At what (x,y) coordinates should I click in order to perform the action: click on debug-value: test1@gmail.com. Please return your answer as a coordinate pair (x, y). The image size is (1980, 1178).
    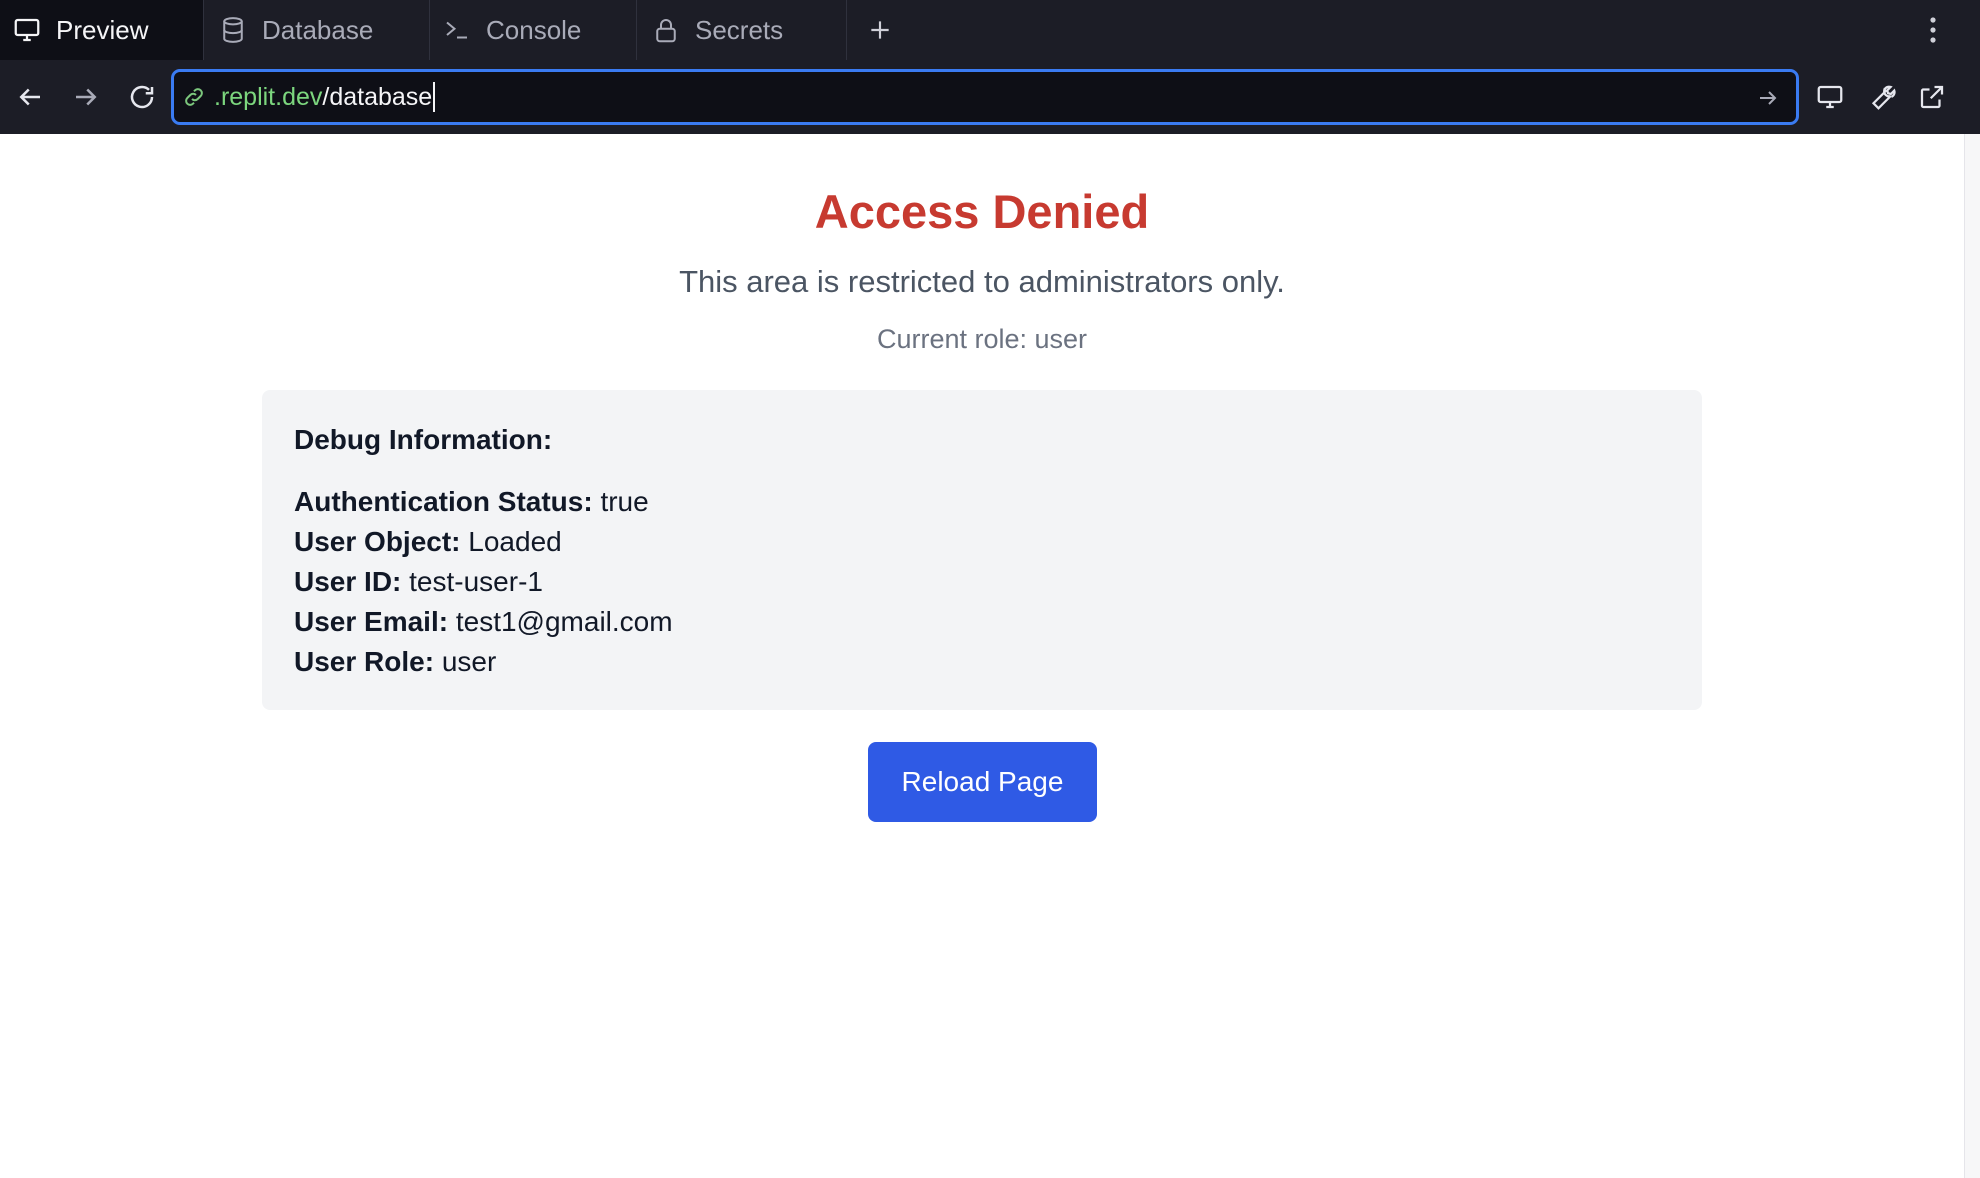
    Looking at the image, I should click on (560, 621).